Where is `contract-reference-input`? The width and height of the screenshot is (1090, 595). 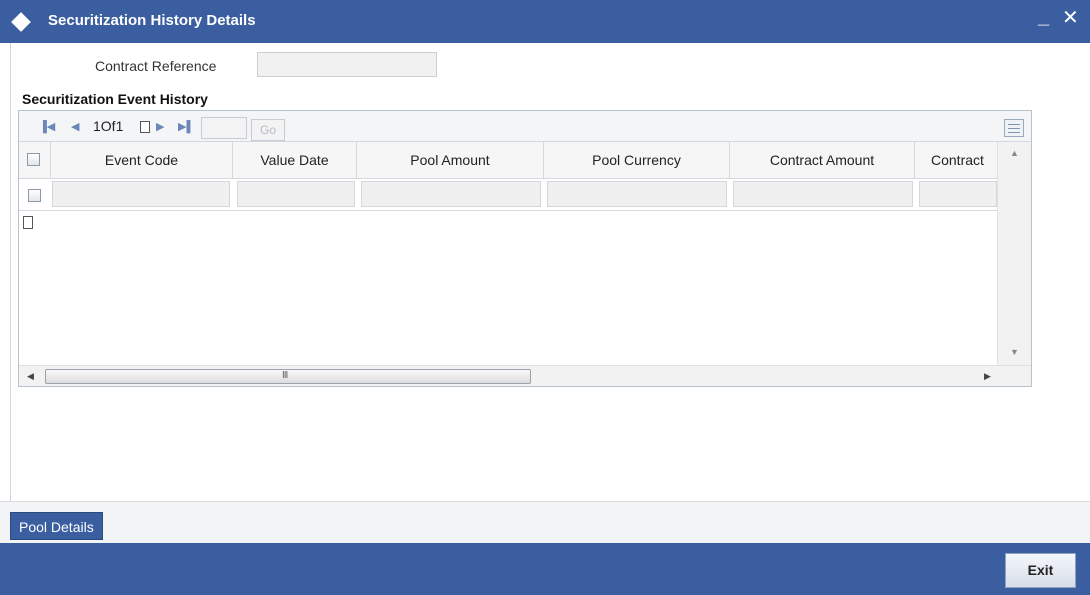
contract-reference-input is located at coordinates (347, 64).